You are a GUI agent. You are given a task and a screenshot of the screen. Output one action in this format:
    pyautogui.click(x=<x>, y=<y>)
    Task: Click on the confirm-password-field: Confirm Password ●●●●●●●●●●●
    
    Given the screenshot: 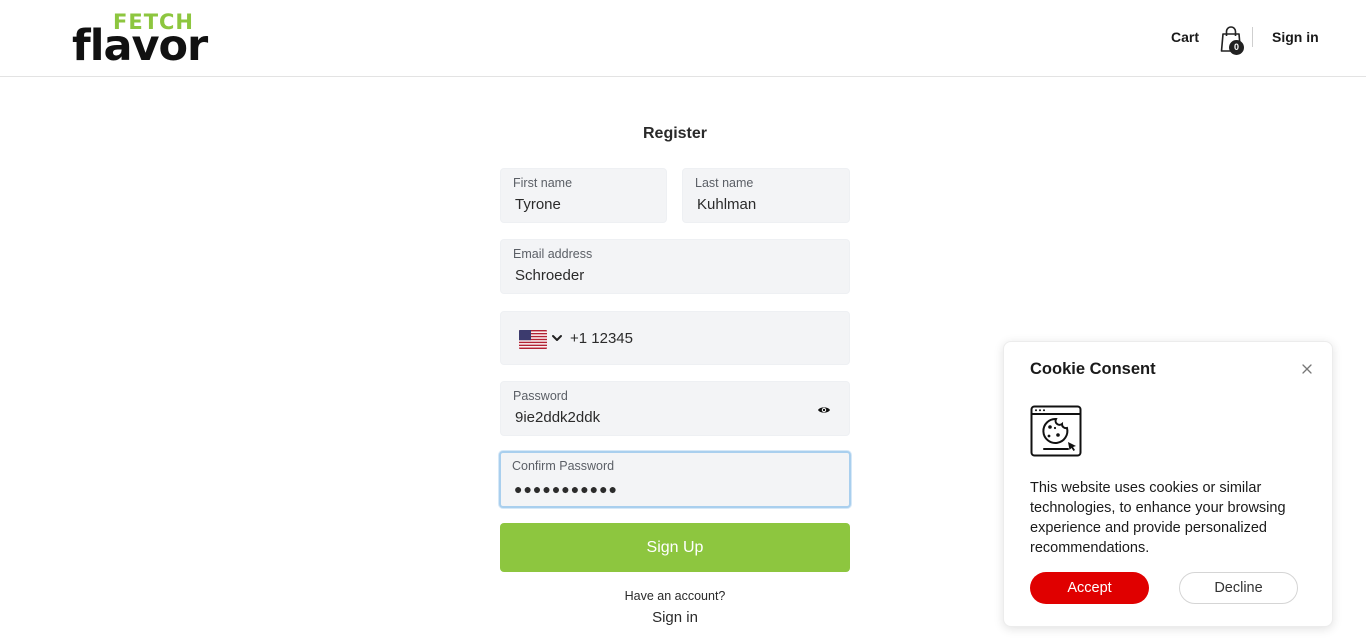 What is the action you would take?
    pyautogui.click(x=675, y=479)
    